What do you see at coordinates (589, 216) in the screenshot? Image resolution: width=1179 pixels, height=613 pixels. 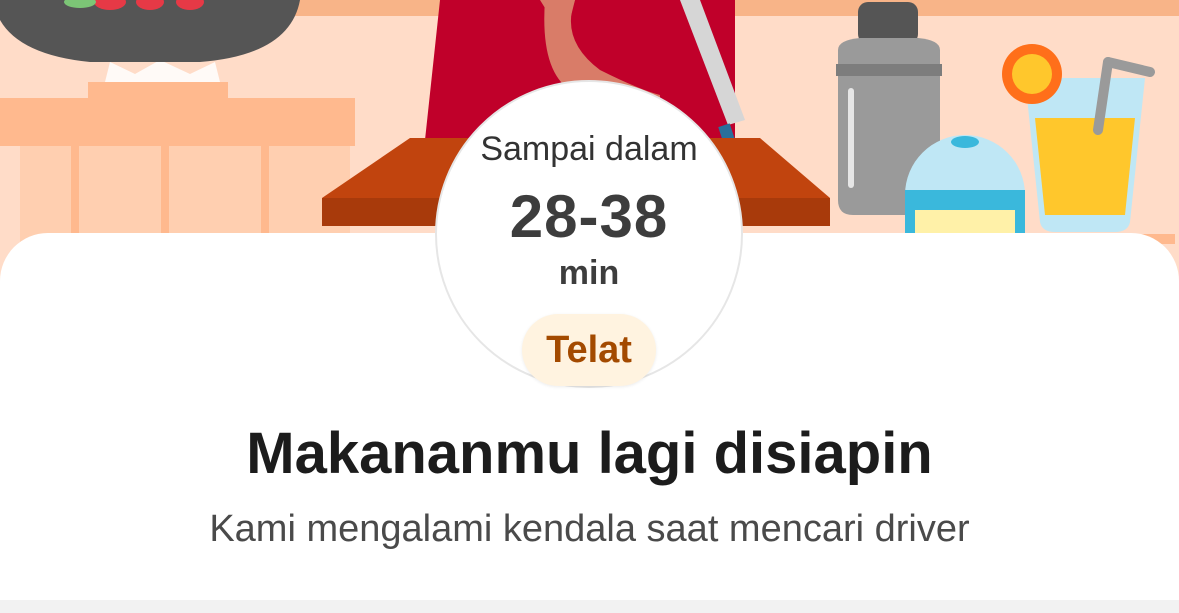 I see `eta-range: 28-38` at bounding box center [589, 216].